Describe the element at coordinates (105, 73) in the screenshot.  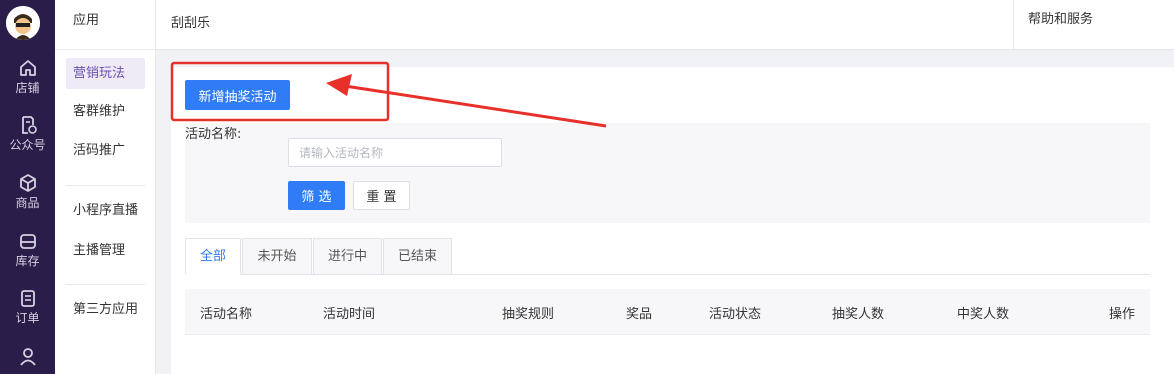
I see `submenu-item-marketing: 营销玩法` at that location.